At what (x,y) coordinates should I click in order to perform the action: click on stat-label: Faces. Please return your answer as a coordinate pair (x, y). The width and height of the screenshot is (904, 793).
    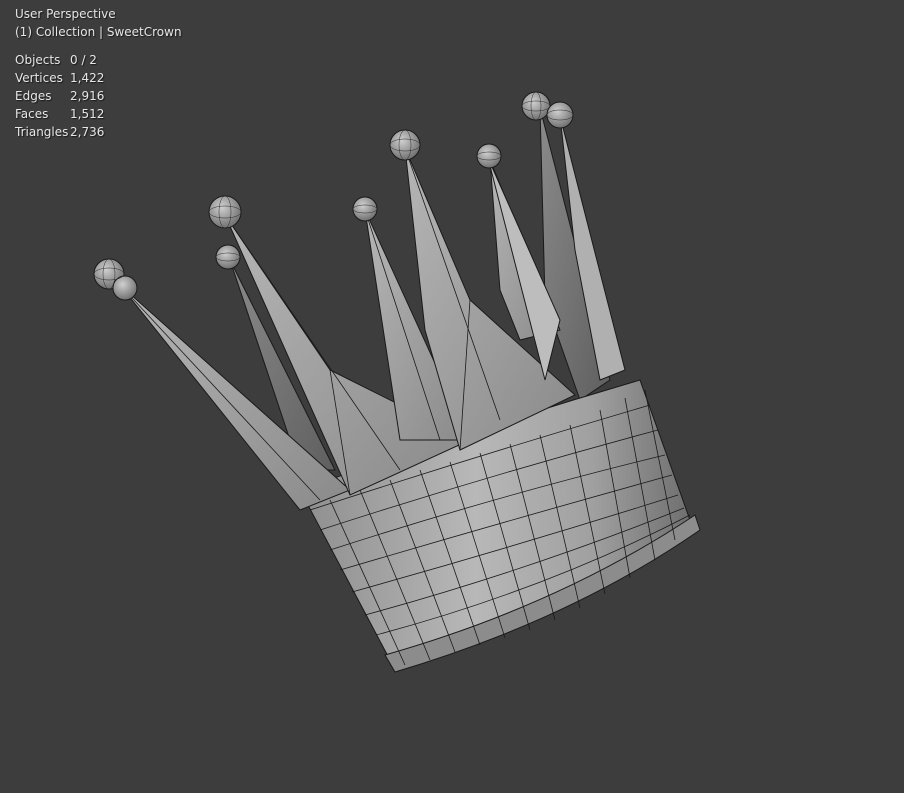
    Looking at the image, I should click on (32, 114).